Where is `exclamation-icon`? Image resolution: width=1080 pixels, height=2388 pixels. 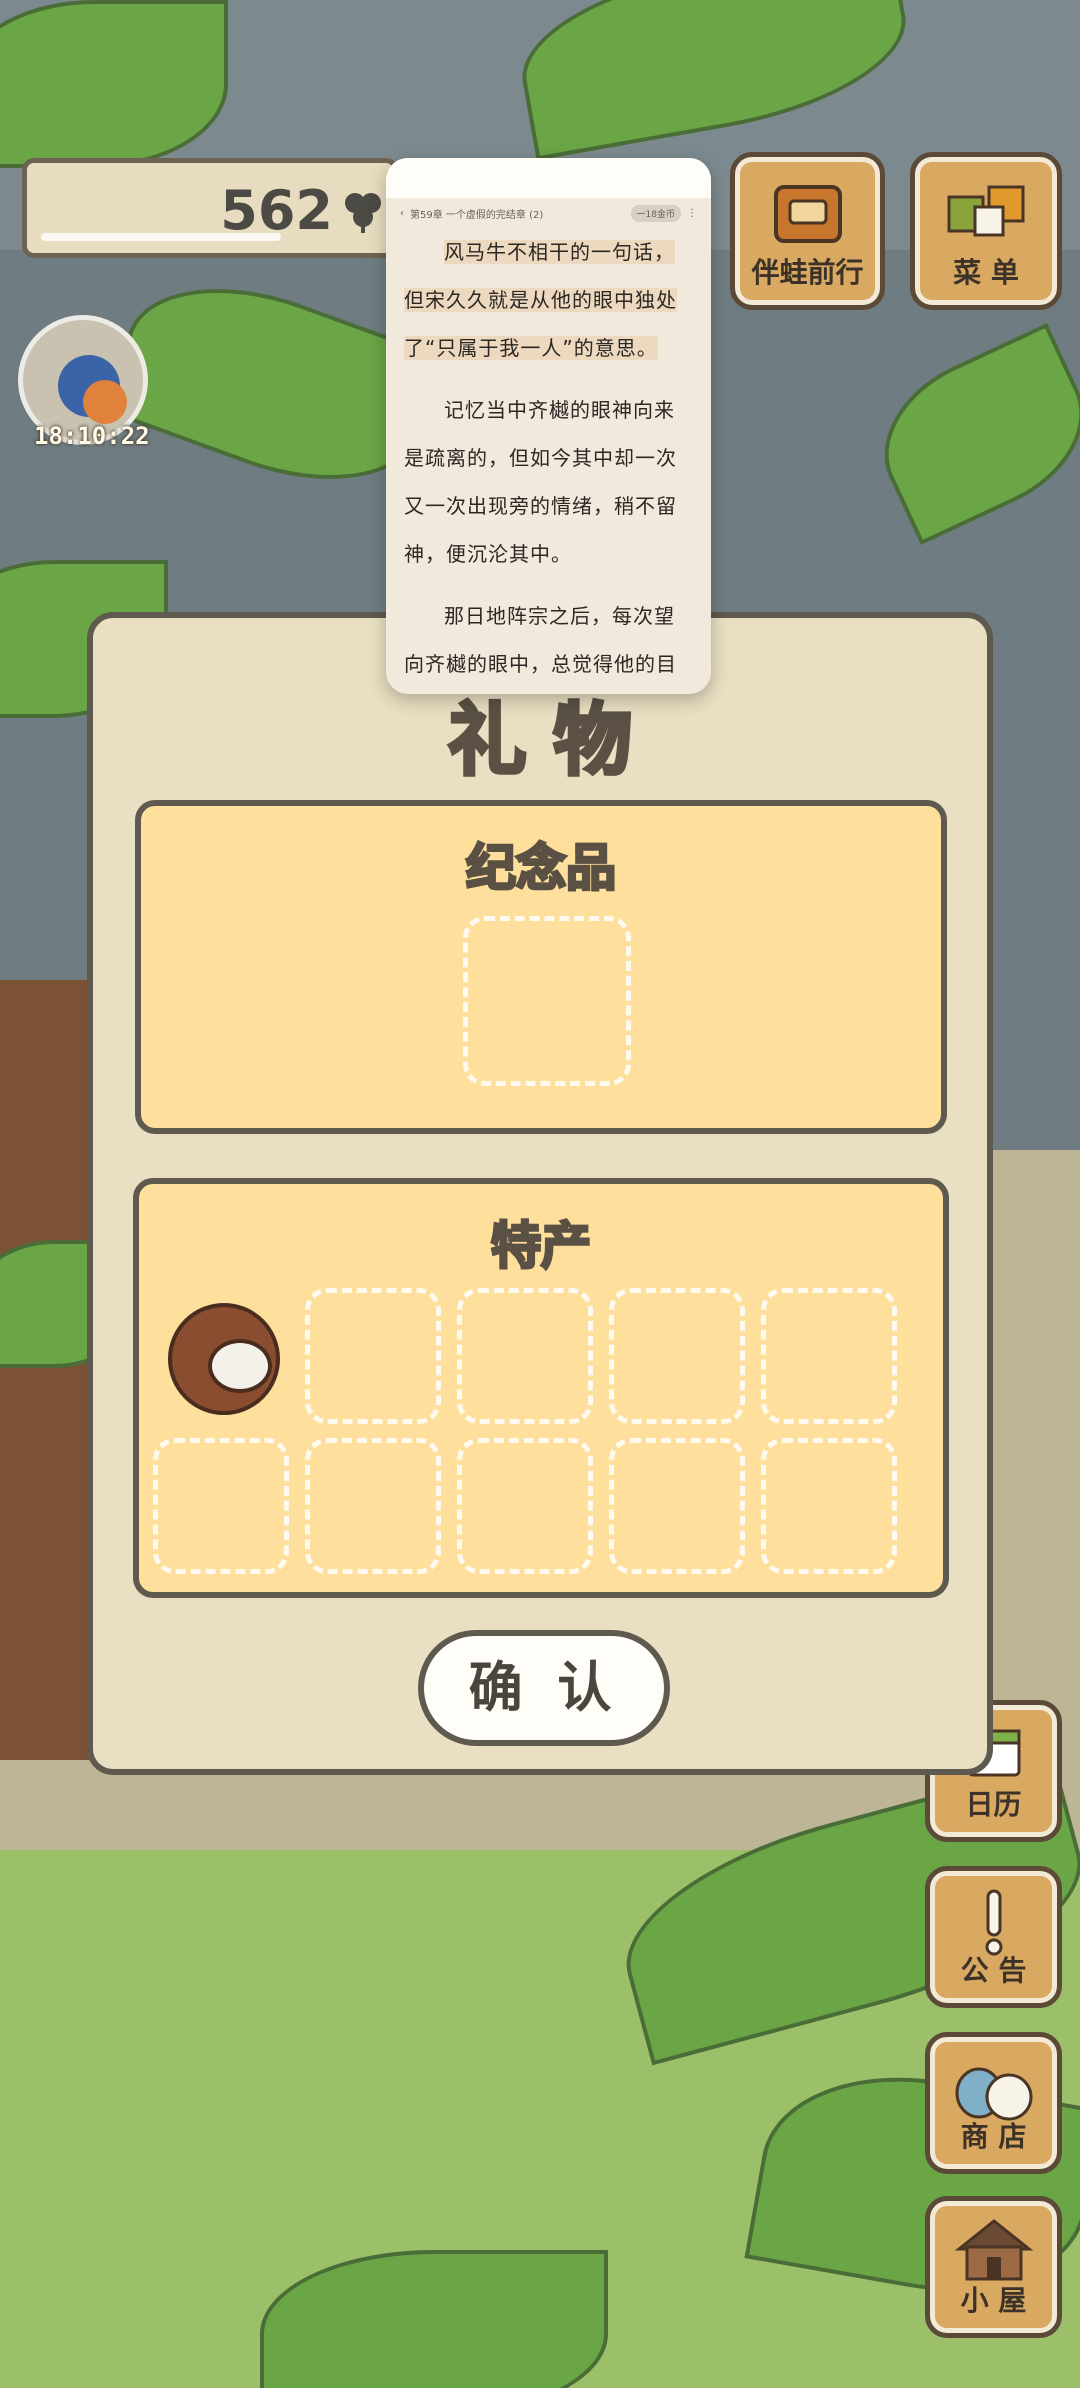
exclamation-icon is located at coordinates (993, 1922).